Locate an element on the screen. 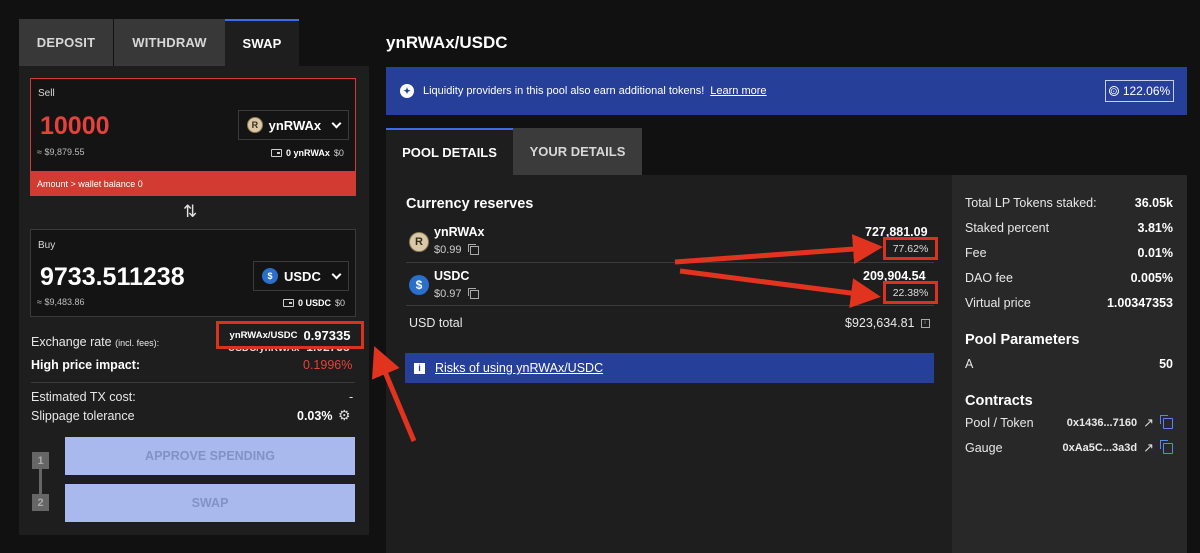 The width and height of the screenshot is (1200, 553). buy-wallet-usd: $0 is located at coordinates (340, 303).